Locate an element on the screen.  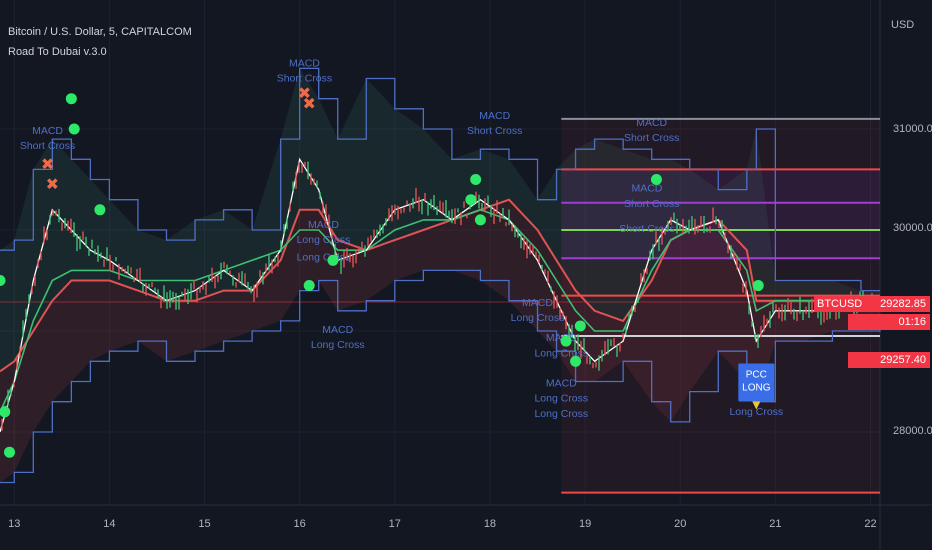
last-price: 29282.85 is located at coordinates (903, 304).